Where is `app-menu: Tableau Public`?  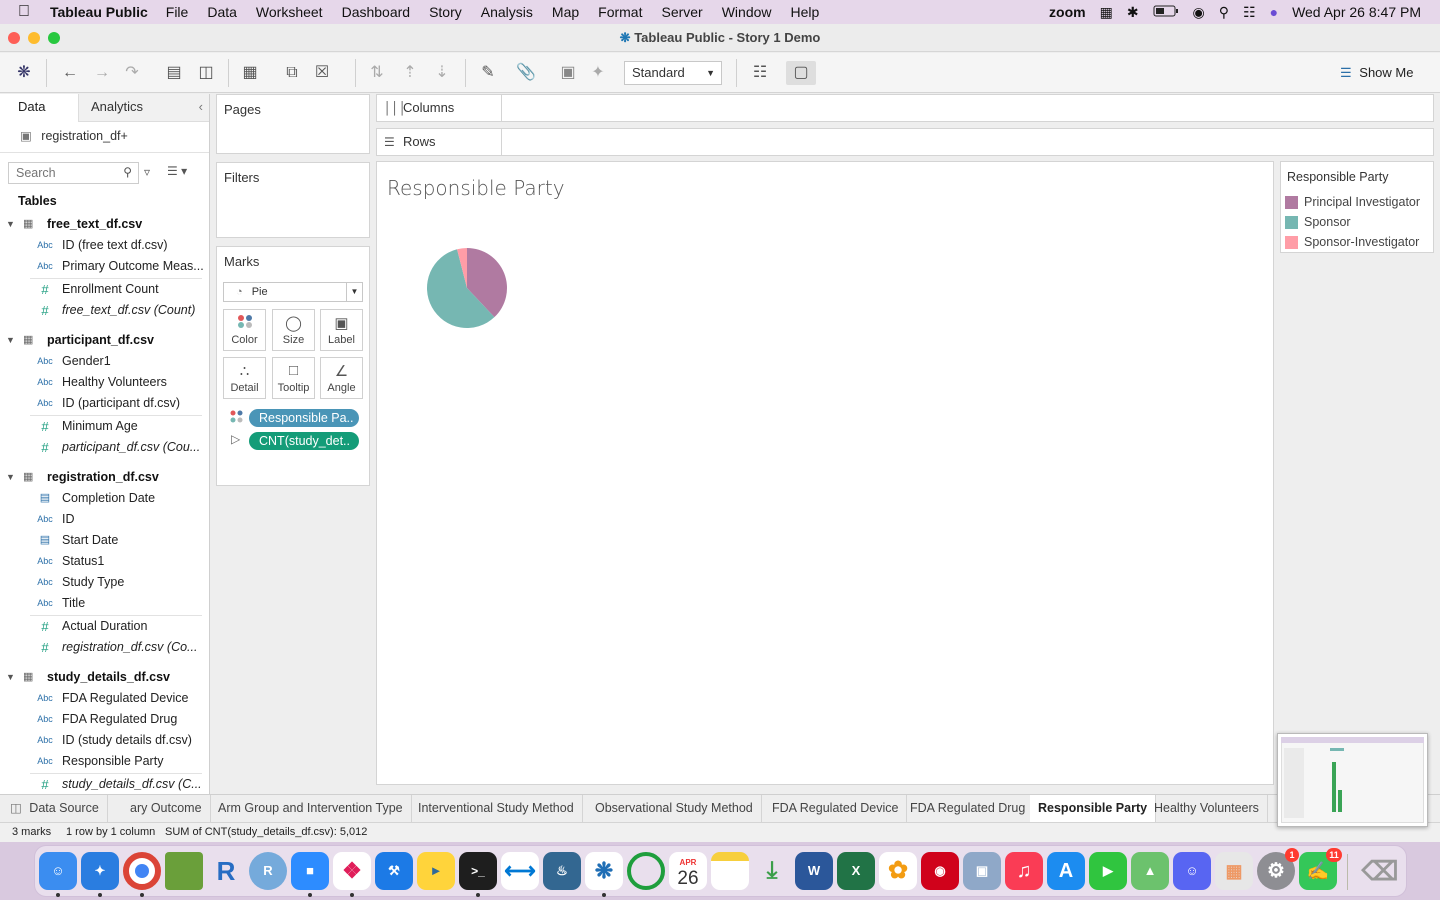
app-menu: Tableau Public is located at coordinates (99, 12).